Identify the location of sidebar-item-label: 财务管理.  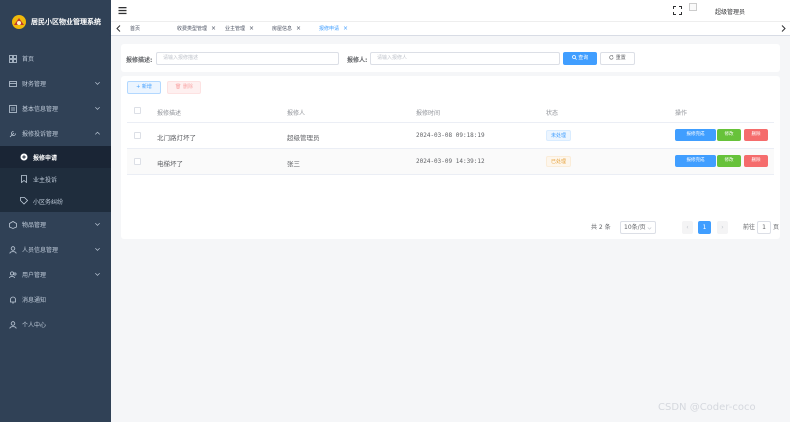
(34, 84).